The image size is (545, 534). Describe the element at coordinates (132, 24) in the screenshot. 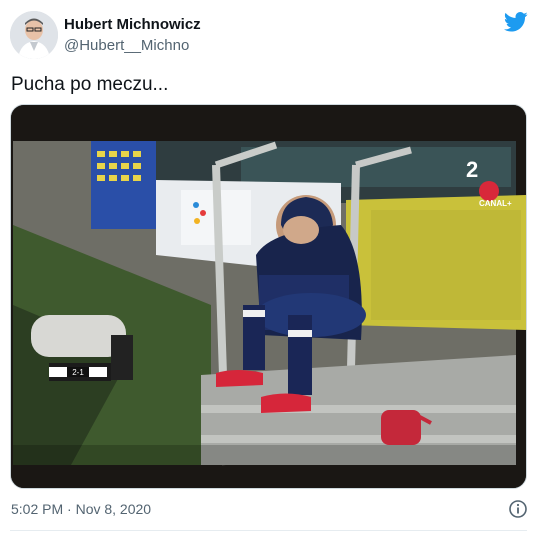

I see `author-name: Hubert Michnowicz` at that location.